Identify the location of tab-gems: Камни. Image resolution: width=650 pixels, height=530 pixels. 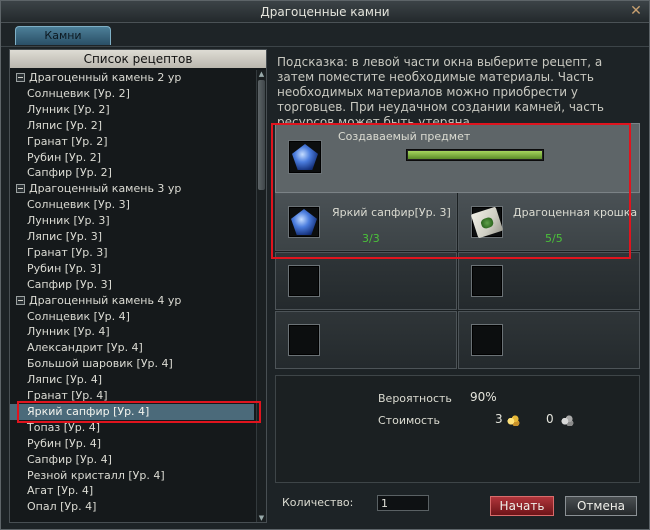
(63, 35).